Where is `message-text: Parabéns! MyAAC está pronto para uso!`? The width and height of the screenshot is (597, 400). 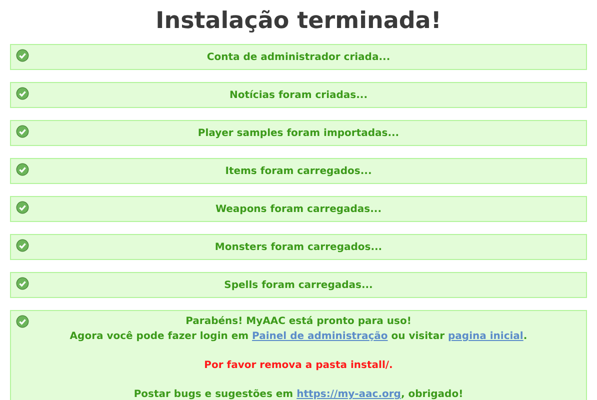 message-text: Parabéns! MyAAC está pronto para uso! is located at coordinates (299, 322).